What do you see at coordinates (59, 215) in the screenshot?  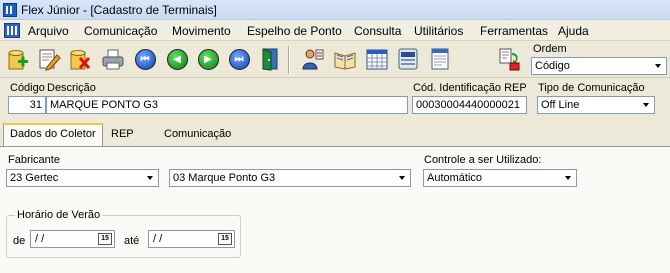 I see `horario-verao-title: Horário de Verão` at bounding box center [59, 215].